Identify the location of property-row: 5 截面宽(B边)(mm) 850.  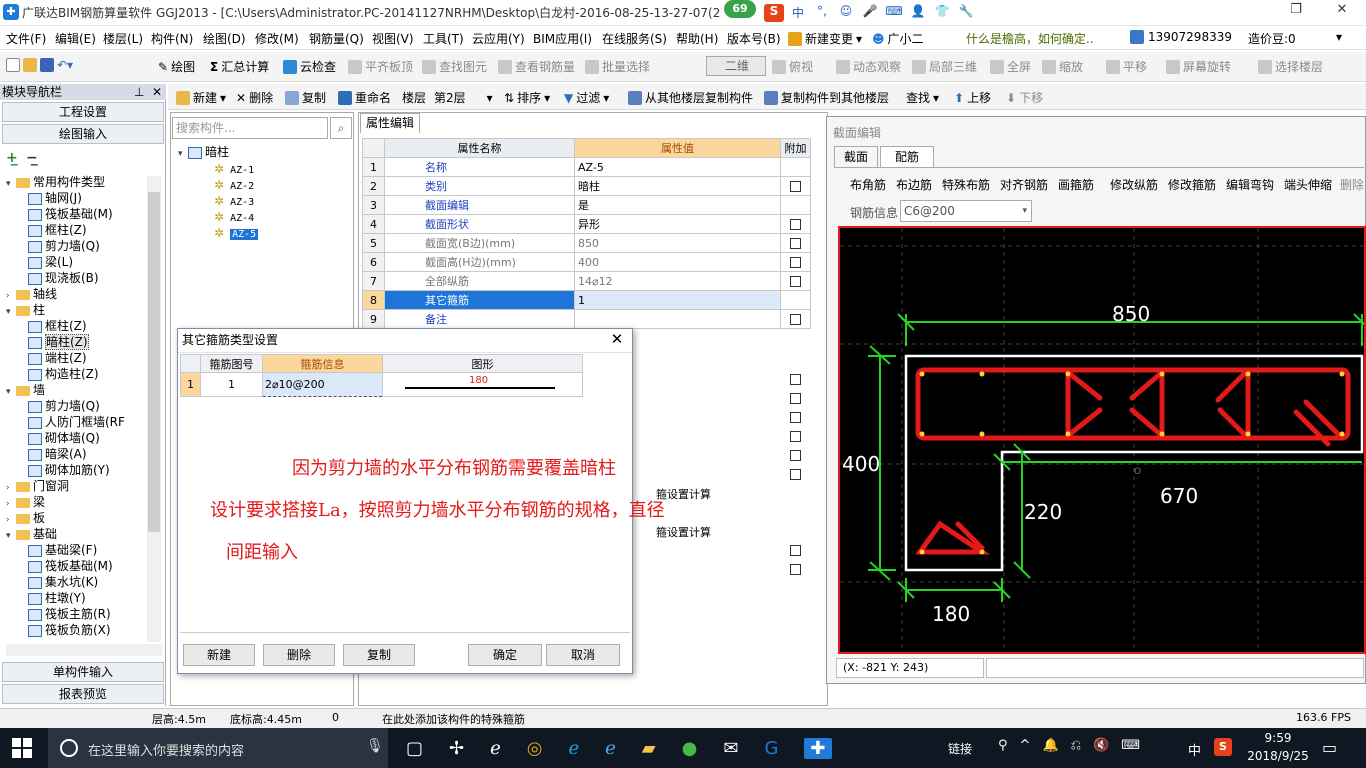
(586, 243).